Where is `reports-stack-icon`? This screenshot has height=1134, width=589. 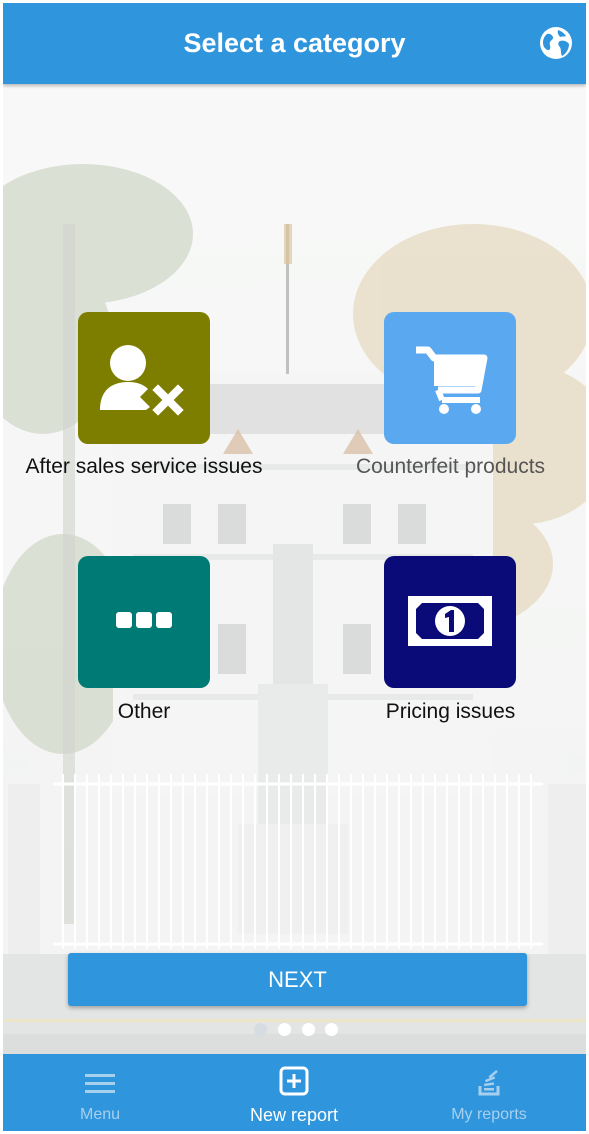
reports-stack-icon is located at coordinates (489, 1083).